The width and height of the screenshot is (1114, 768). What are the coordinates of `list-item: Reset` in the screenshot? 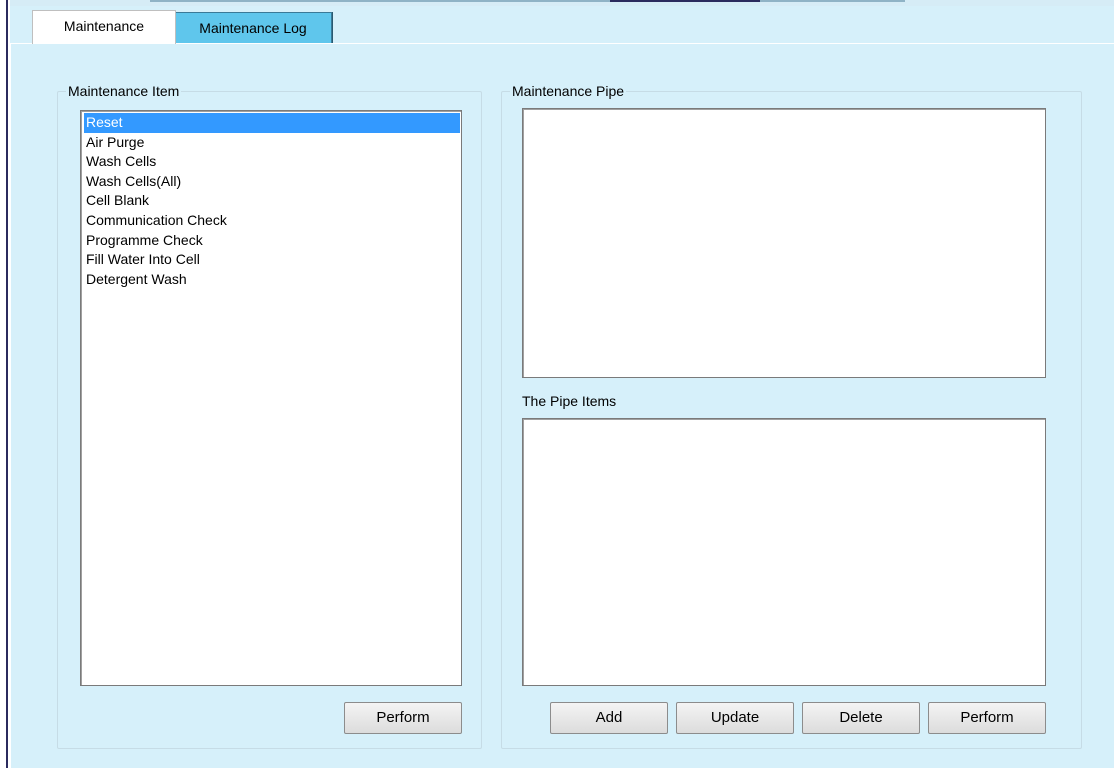 It's located at (272, 123).